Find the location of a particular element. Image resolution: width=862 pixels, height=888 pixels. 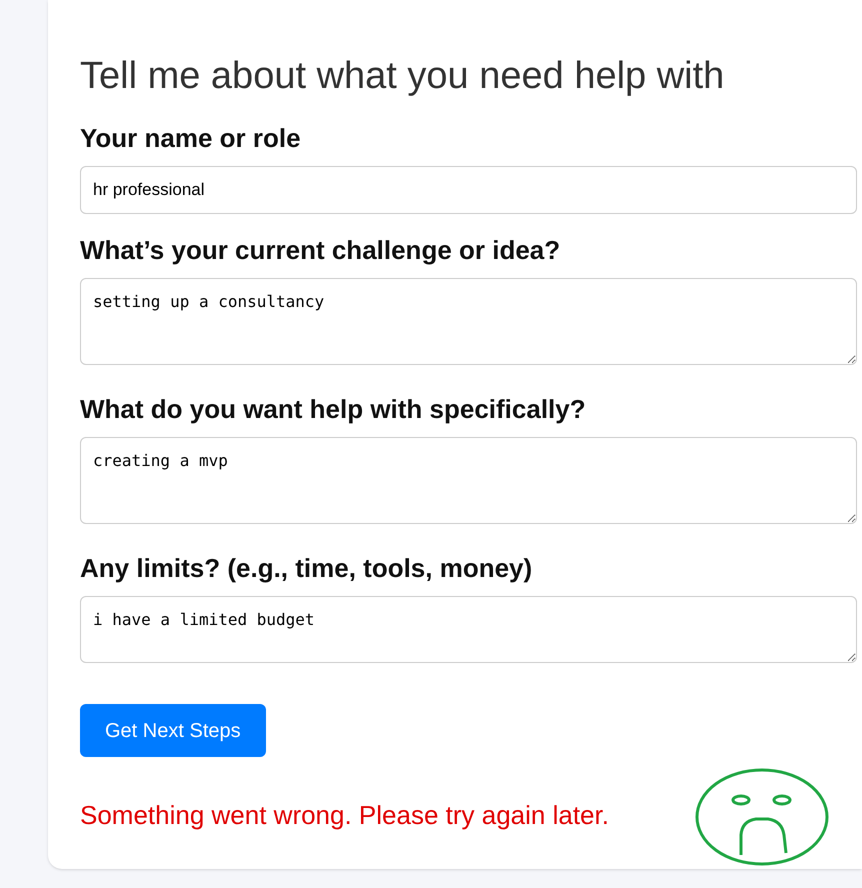

field-label: What’s your current challenge or idea? is located at coordinates (321, 250).